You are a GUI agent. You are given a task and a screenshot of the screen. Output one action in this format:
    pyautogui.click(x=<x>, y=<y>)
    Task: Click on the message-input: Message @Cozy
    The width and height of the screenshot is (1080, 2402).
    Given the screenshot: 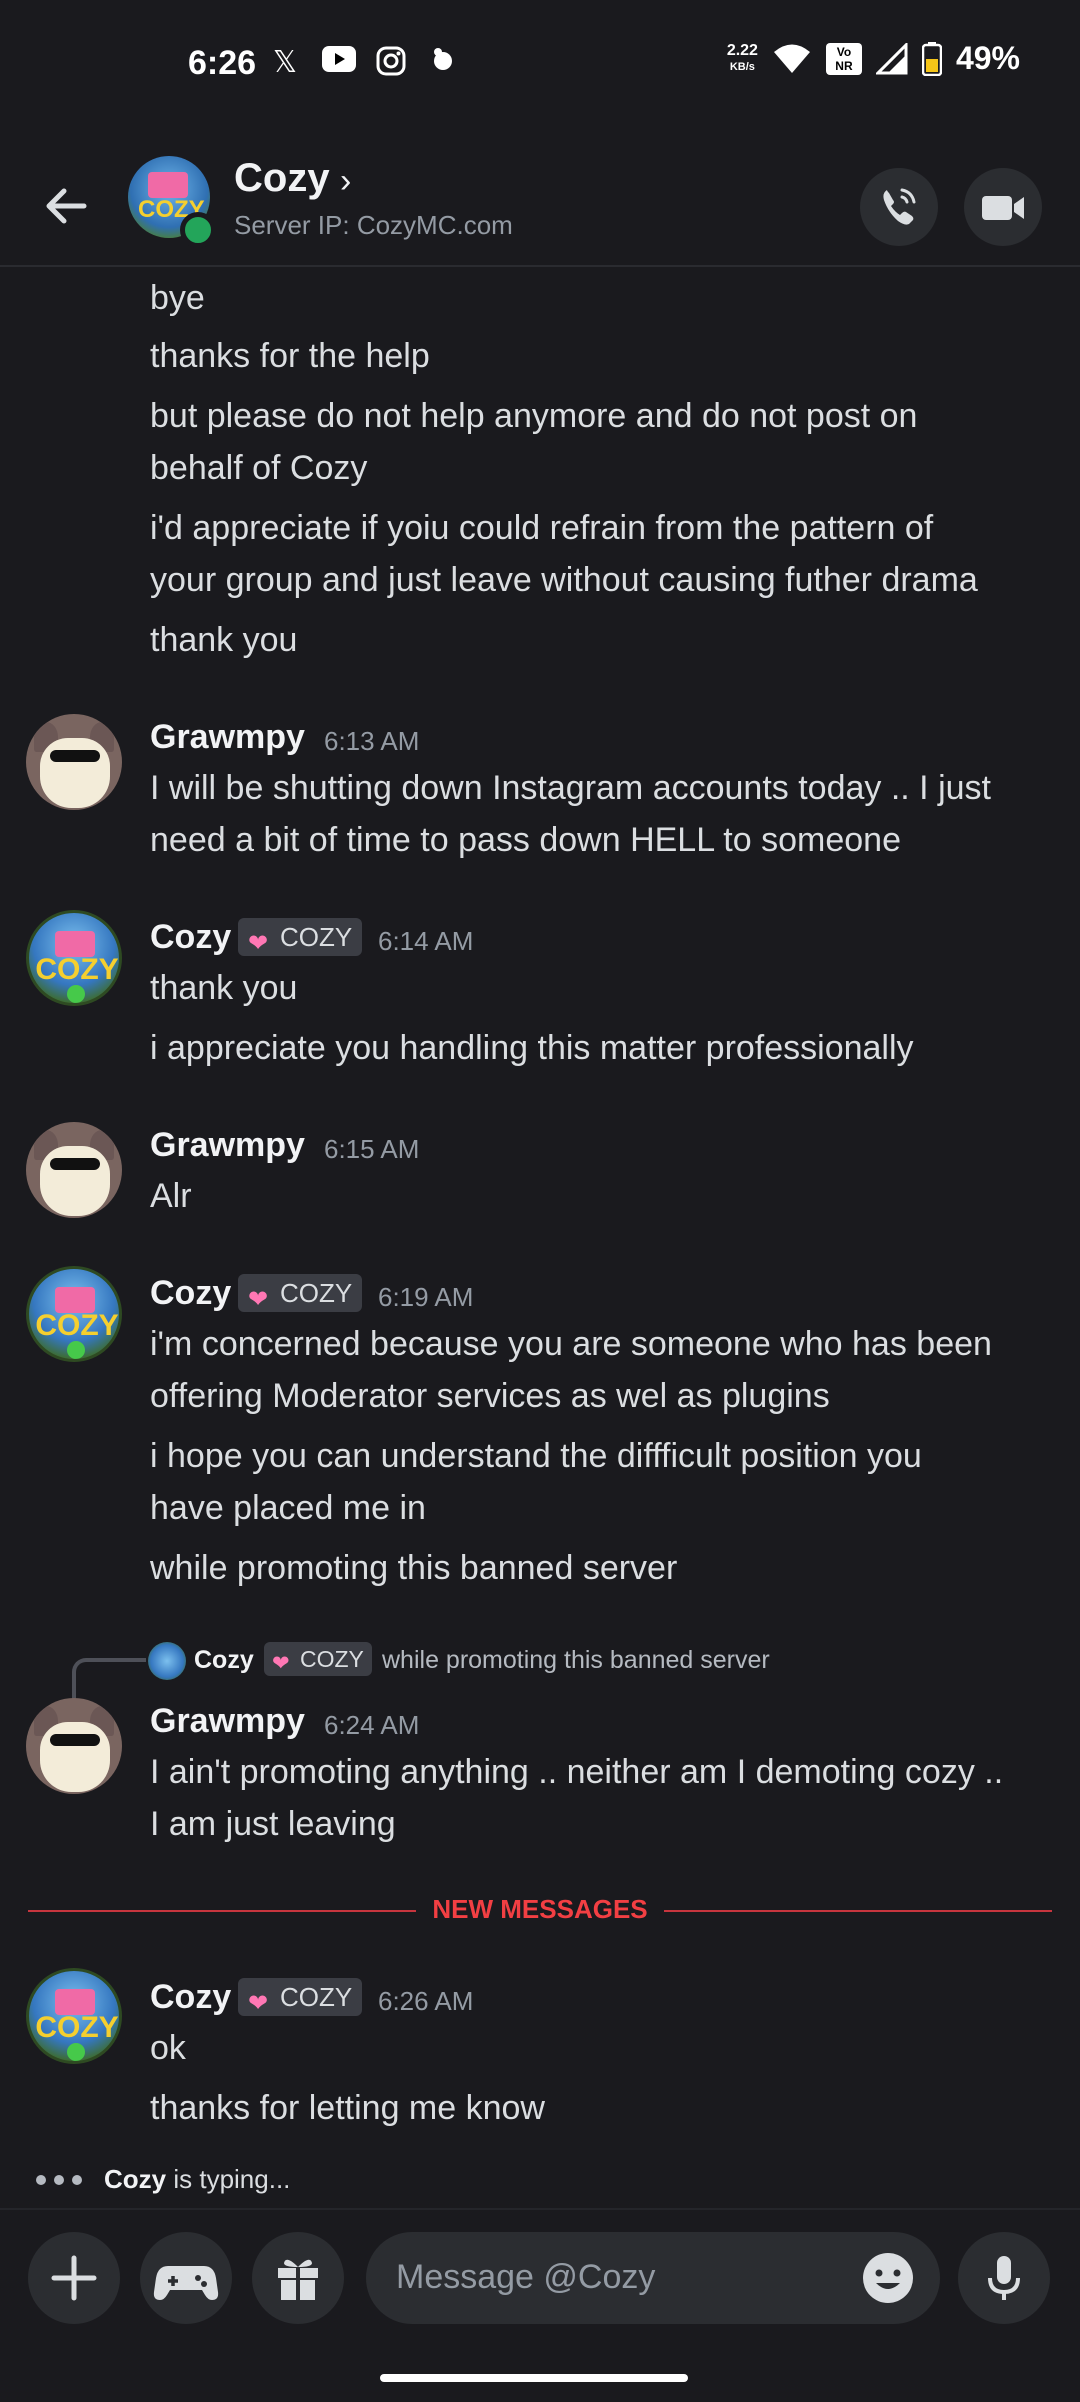 What is the action you would take?
    pyautogui.click(x=653, y=2278)
    